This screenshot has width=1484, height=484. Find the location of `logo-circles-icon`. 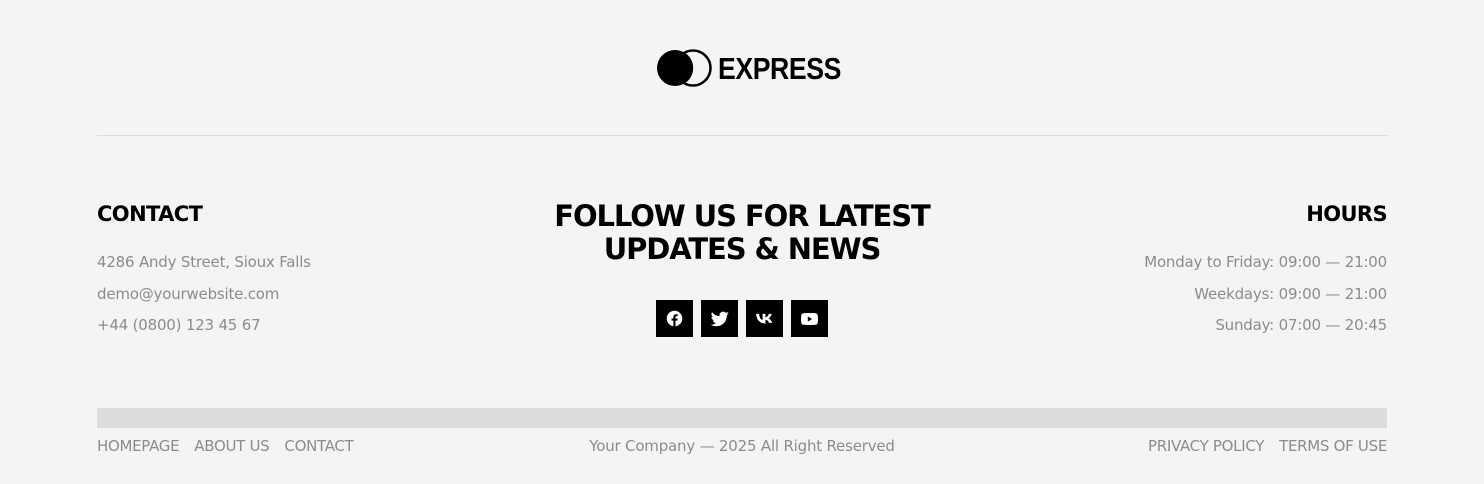

logo-circles-icon is located at coordinates (684, 68).